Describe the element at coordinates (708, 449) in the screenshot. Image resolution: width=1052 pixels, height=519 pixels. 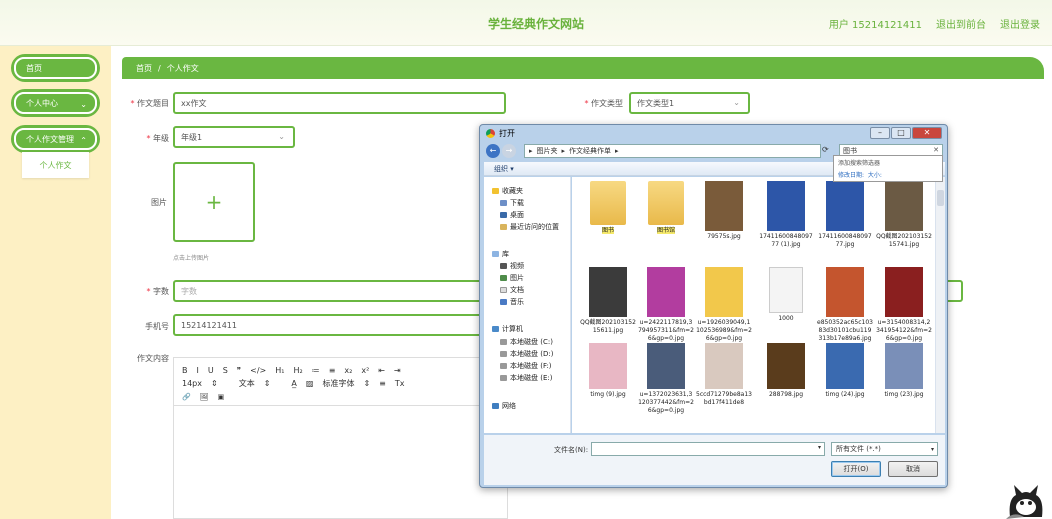
I see `filename-input: ▾` at that location.